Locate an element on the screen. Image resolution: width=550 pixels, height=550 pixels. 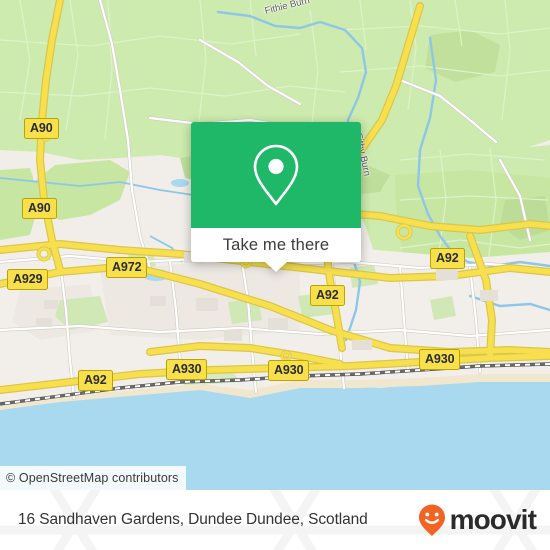
take-me-there-button: Take me there is located at coordinates (276, 250).